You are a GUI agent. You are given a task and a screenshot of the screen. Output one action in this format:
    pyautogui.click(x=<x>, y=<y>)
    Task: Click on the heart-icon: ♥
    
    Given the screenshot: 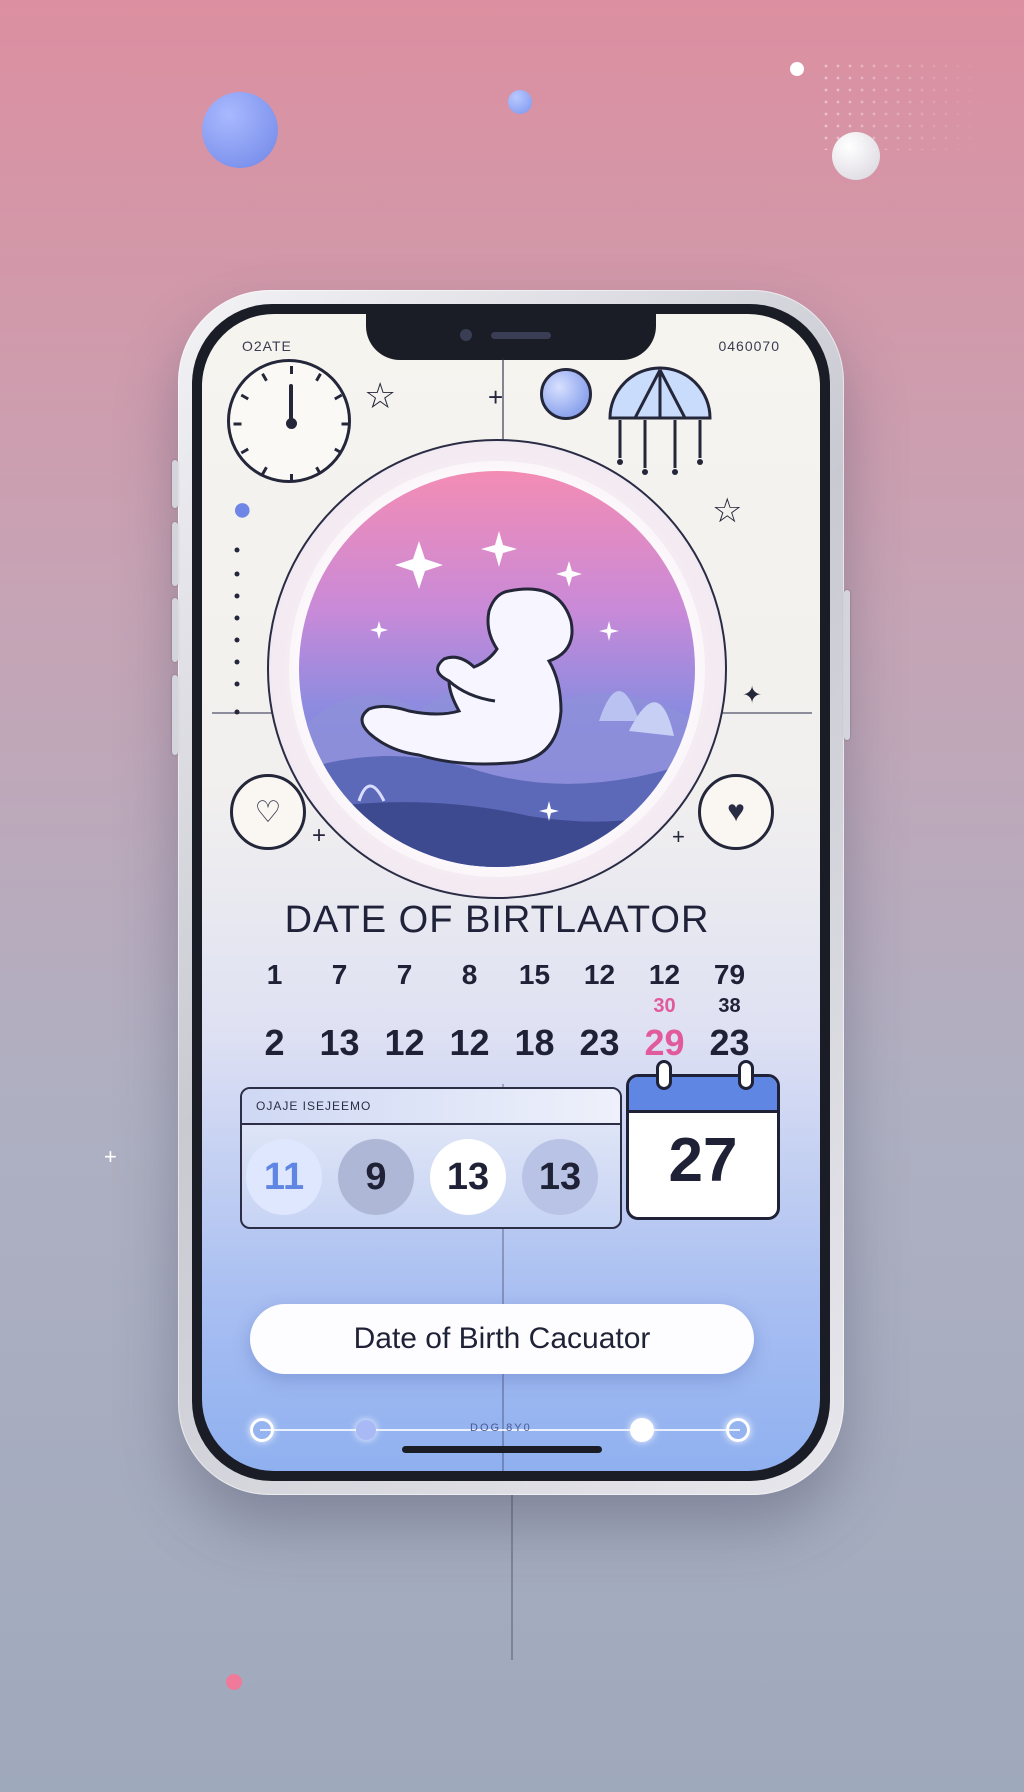 What is the action you would take?
    pyautogui.click(x=736, y=811)
    